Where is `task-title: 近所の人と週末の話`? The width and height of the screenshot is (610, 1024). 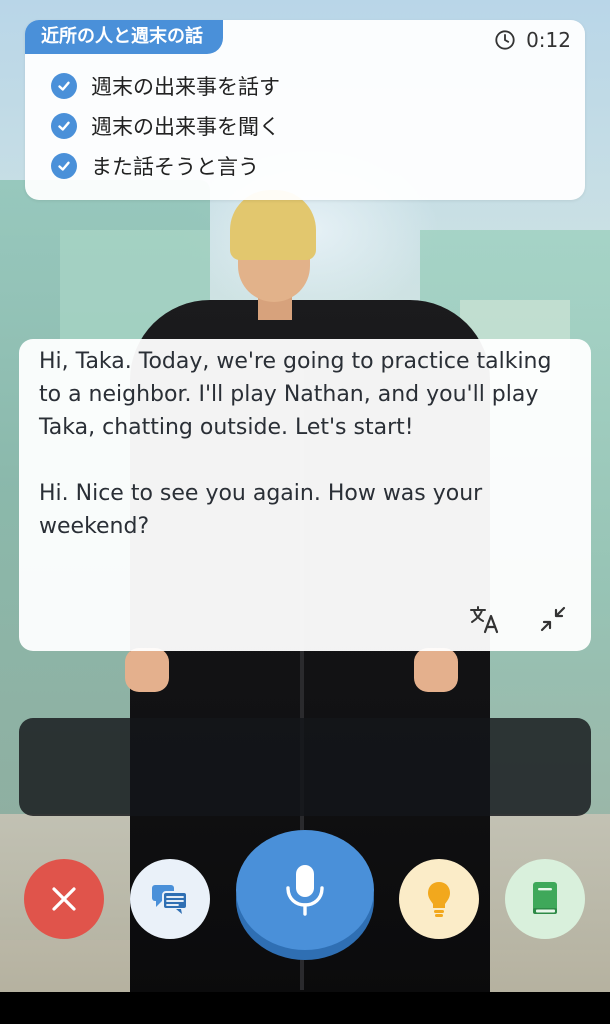
task-title: 近所の人と週末の話 is located at coordinates (124, 37).